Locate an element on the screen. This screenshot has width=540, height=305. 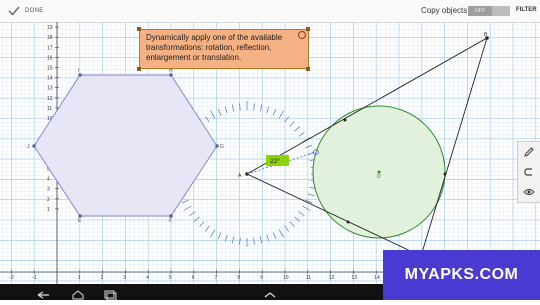
checkmark-icon is located at coordinates (14, 11).